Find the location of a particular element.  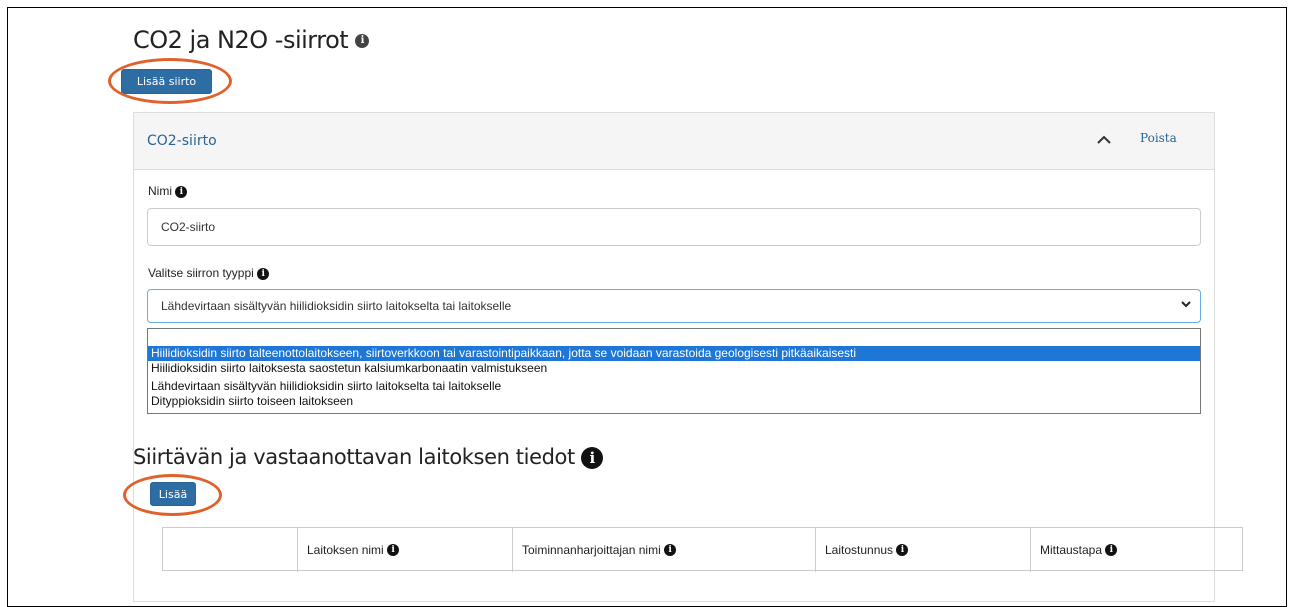

table-header-cell is located at coordinates (230, 550).